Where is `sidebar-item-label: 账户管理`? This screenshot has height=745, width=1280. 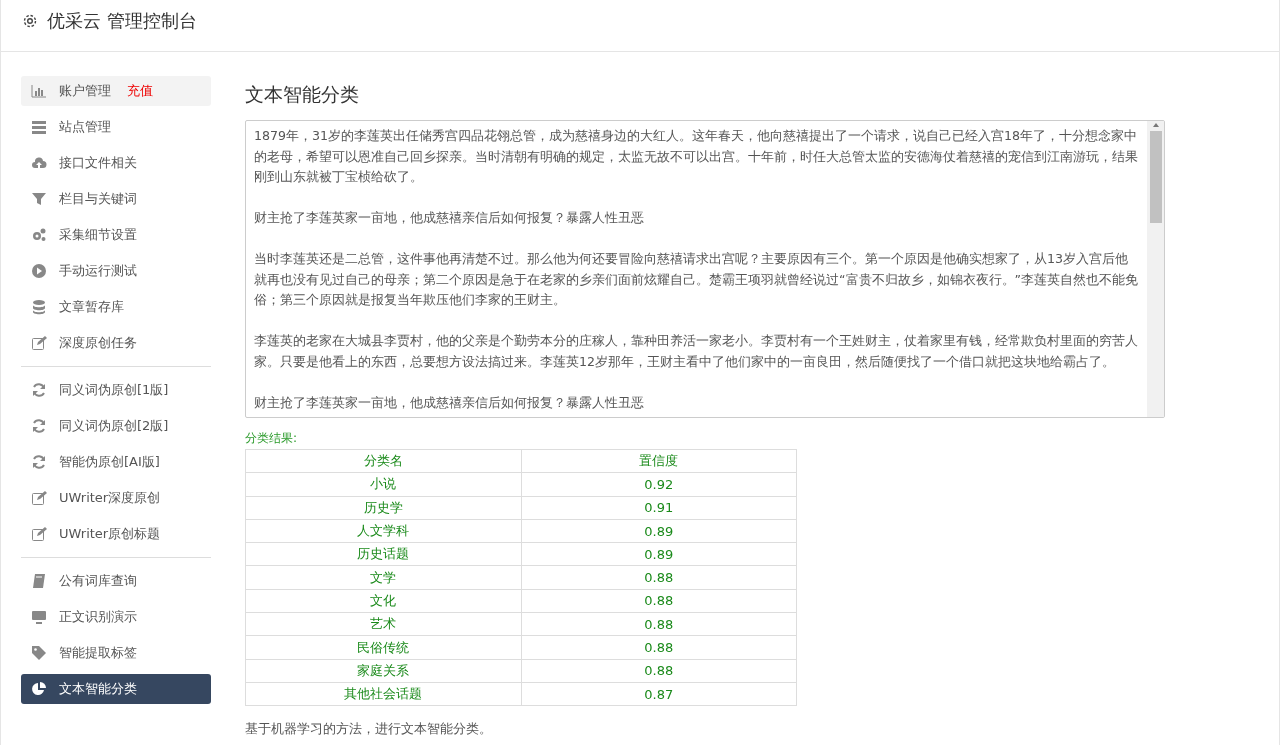 sidebar-item-label: 账户管理 is located at coordinates (85, 91).